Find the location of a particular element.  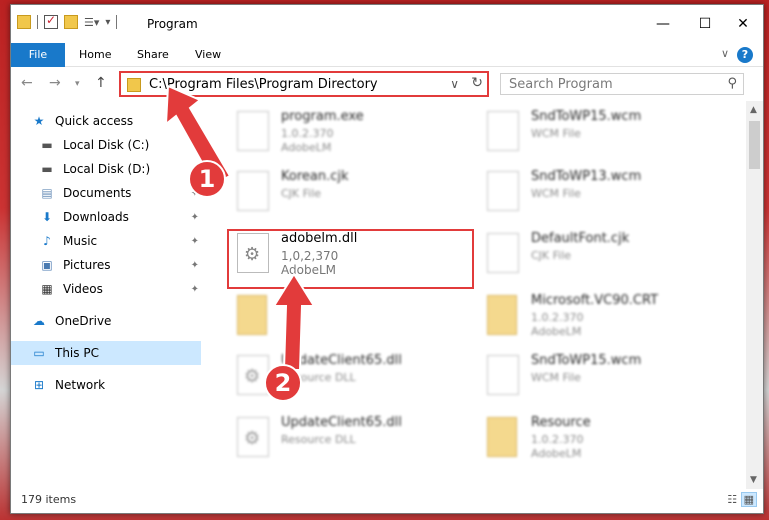

chevron-down-icon: ∨ is located at coordinates (454, 84).